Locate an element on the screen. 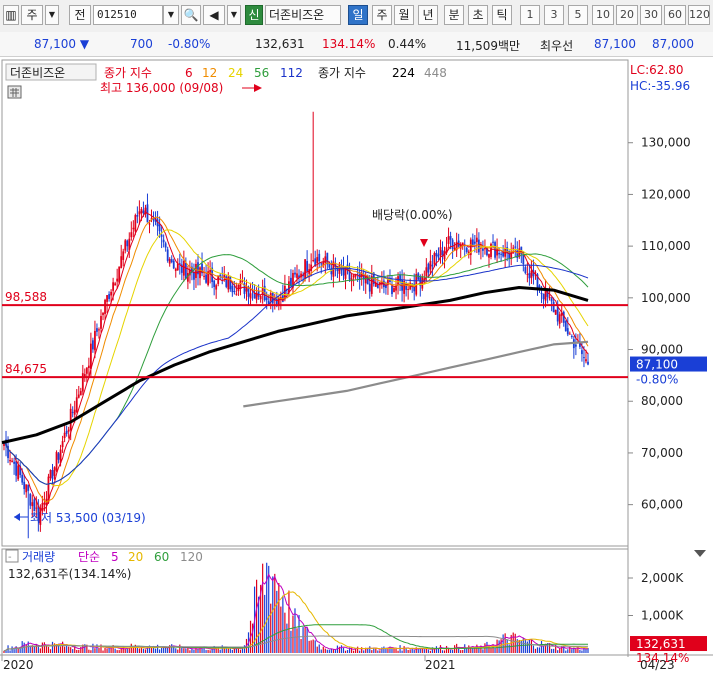 The height and width of the screenshot is (684, 713). period-tab-4: 분 is located at coordinates (454, 15).